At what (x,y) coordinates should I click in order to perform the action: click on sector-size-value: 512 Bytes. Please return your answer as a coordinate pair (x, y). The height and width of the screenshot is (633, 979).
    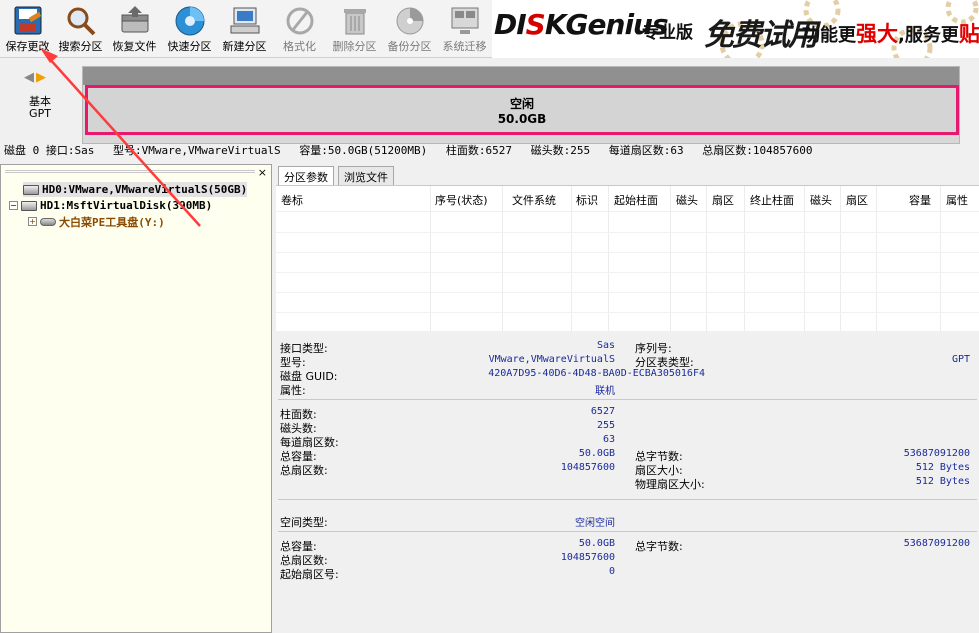
    Looking at the image, I should click on (942, 467).